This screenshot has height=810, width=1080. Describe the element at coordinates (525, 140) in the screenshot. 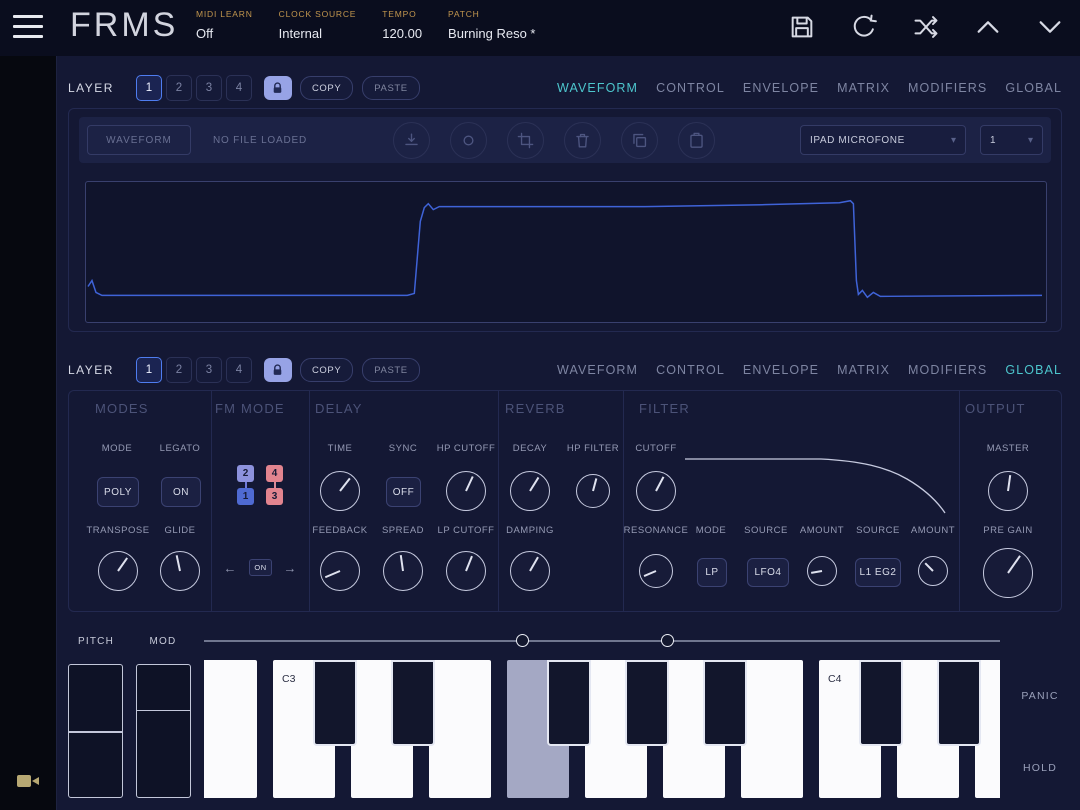

I see `crop-button` at that location.